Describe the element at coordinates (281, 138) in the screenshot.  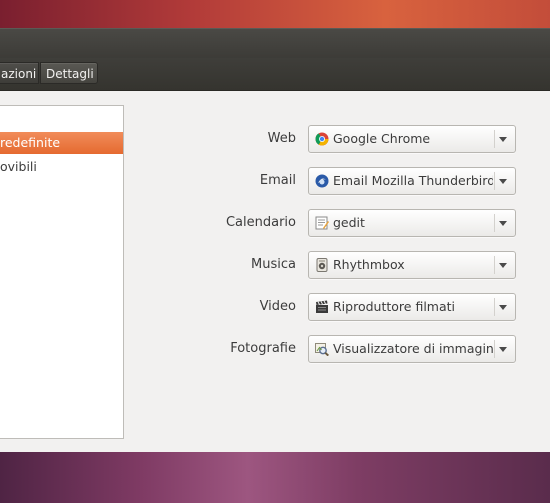
I see `web-label: Web` at that location.